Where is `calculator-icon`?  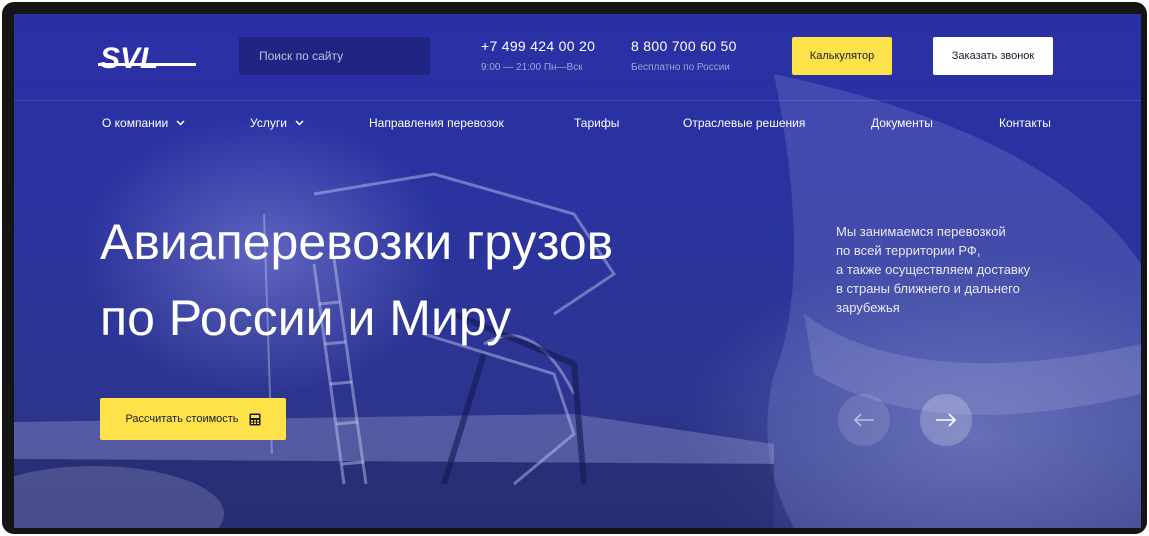 calculator-icon is located at coordinates (255, 419).